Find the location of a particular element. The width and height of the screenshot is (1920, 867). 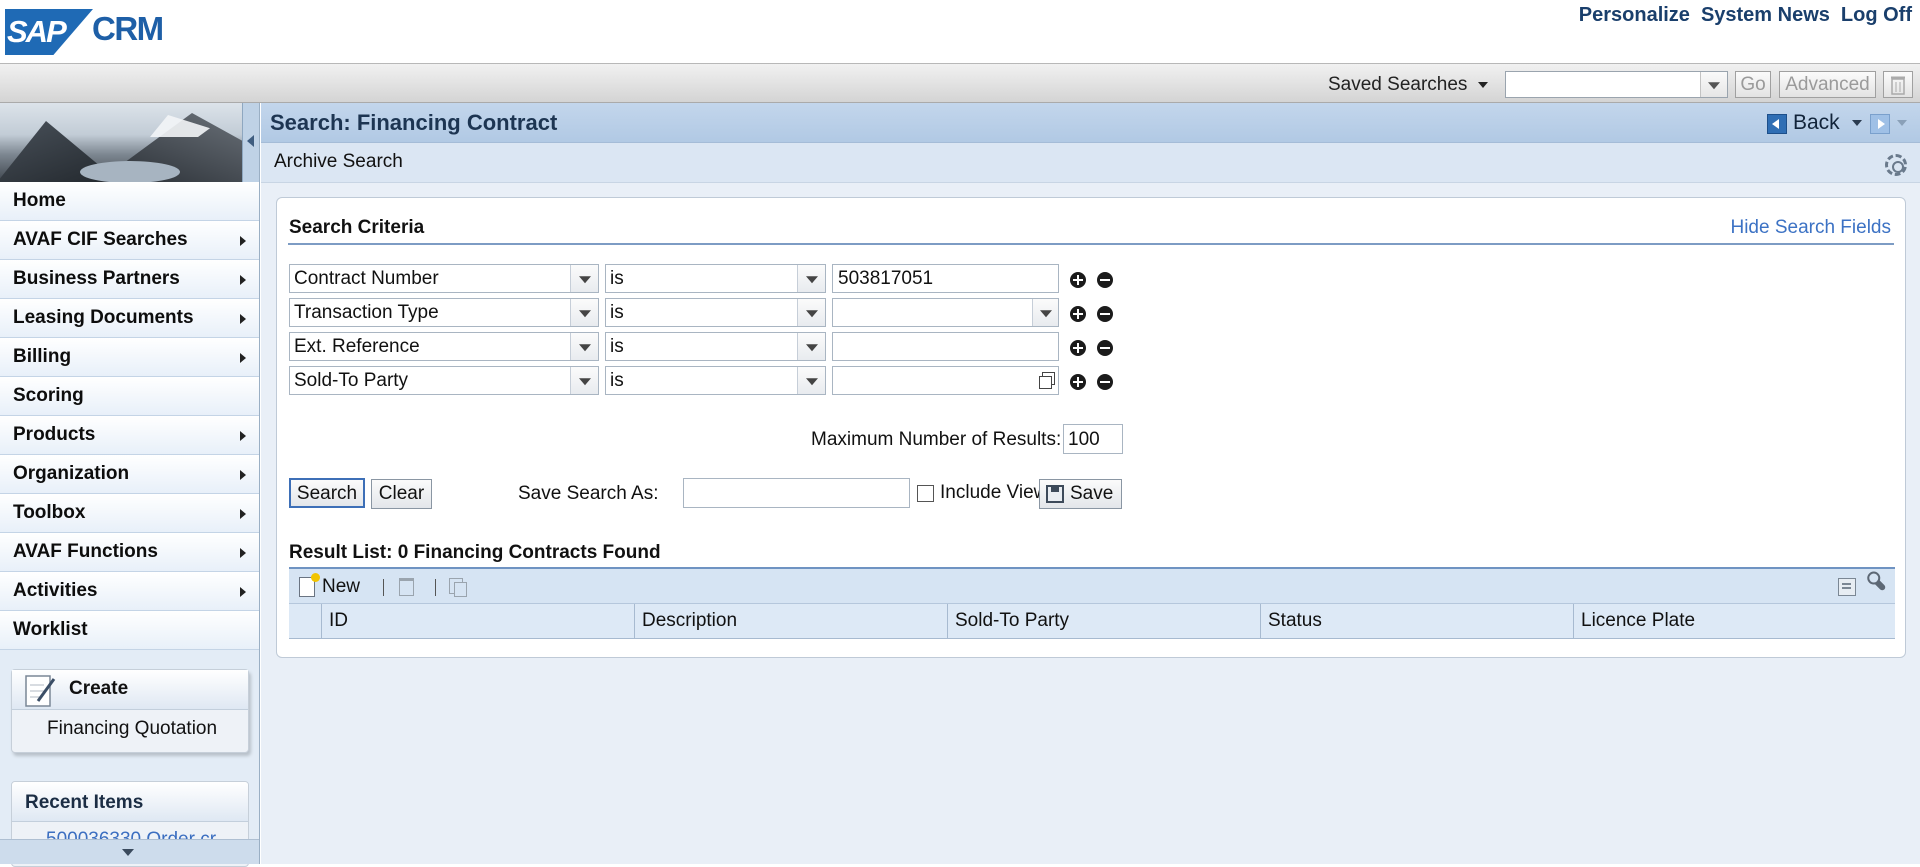

max-results-input: 100 is located at coordinates (1093, 439).